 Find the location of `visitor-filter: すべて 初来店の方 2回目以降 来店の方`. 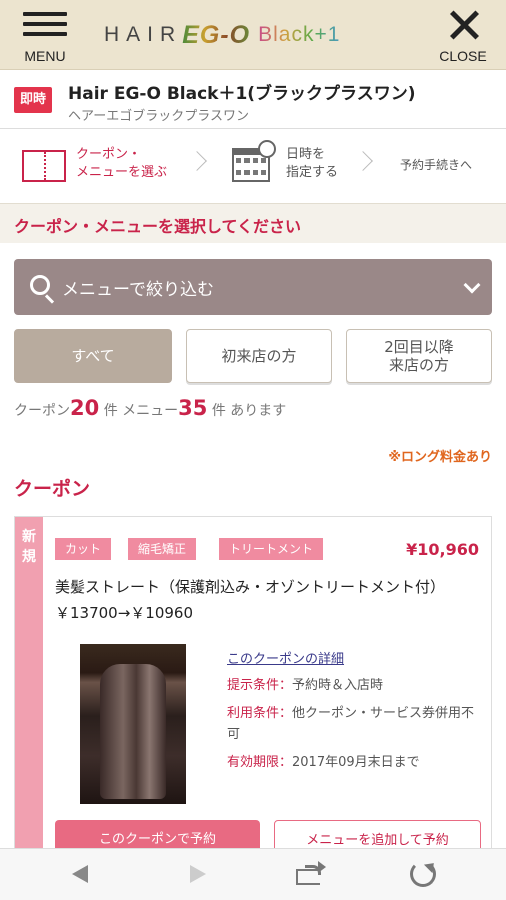

visitor-filter: すべて 初来店の方 2回目以降 来店の方 is located at coordinates (253, 356).